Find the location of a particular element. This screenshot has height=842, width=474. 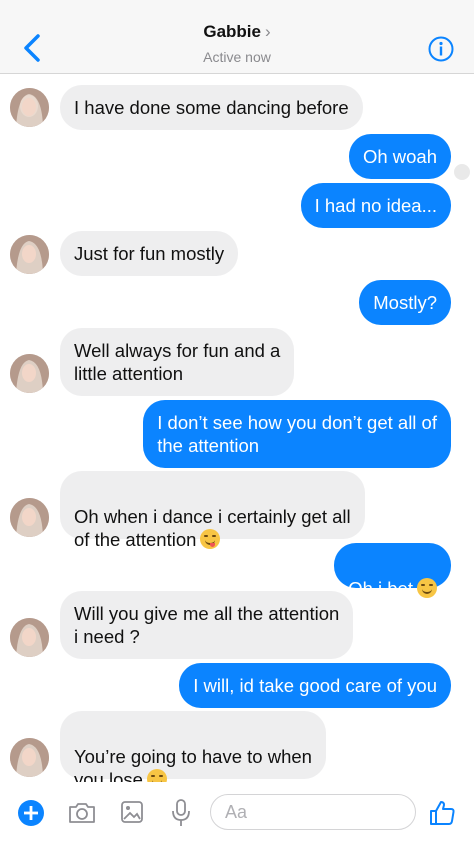

message-bubble-incoming: I have done some dancing before is located at coordinates (211, 107).